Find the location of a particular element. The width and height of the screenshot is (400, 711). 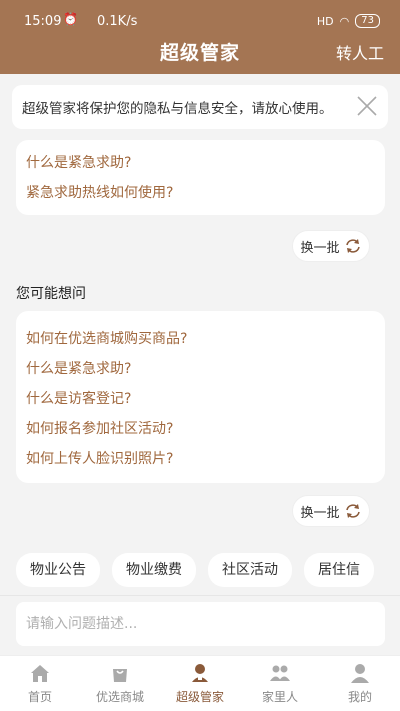

tab-butler: 超级管家 is located at coordinates (200, 683).